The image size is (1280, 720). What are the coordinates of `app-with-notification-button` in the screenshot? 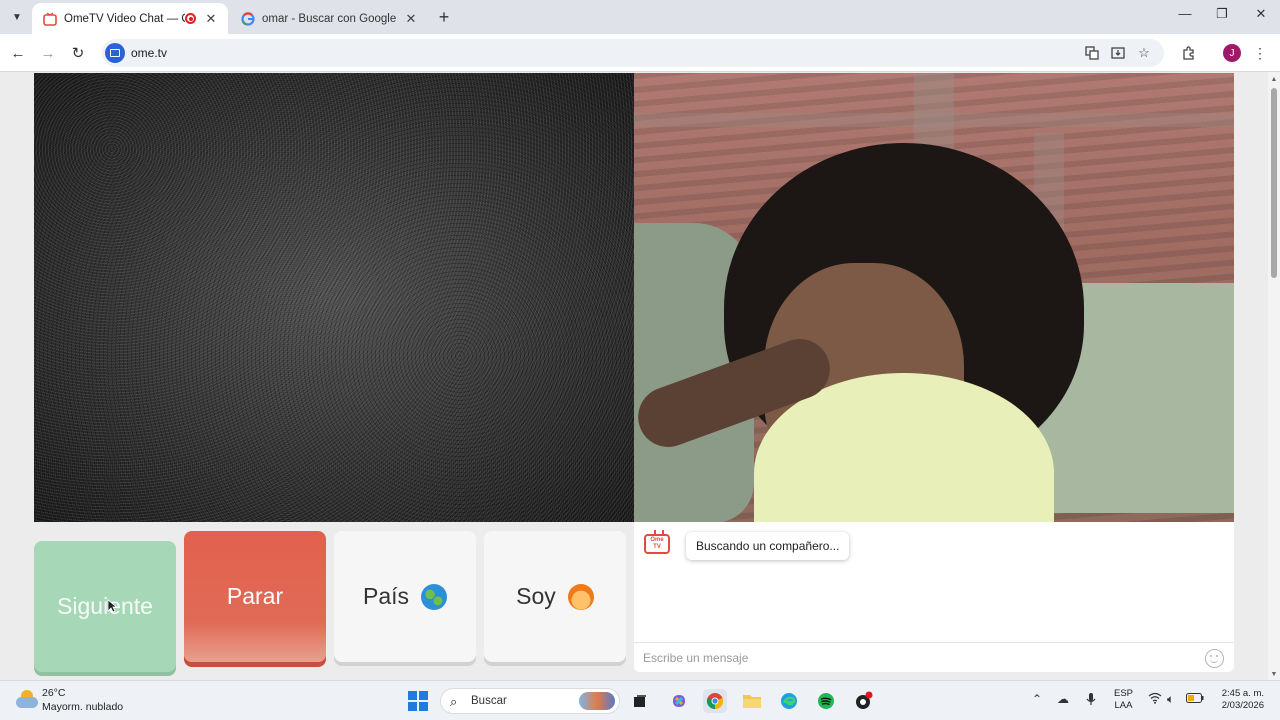 It's located at (863, 701).